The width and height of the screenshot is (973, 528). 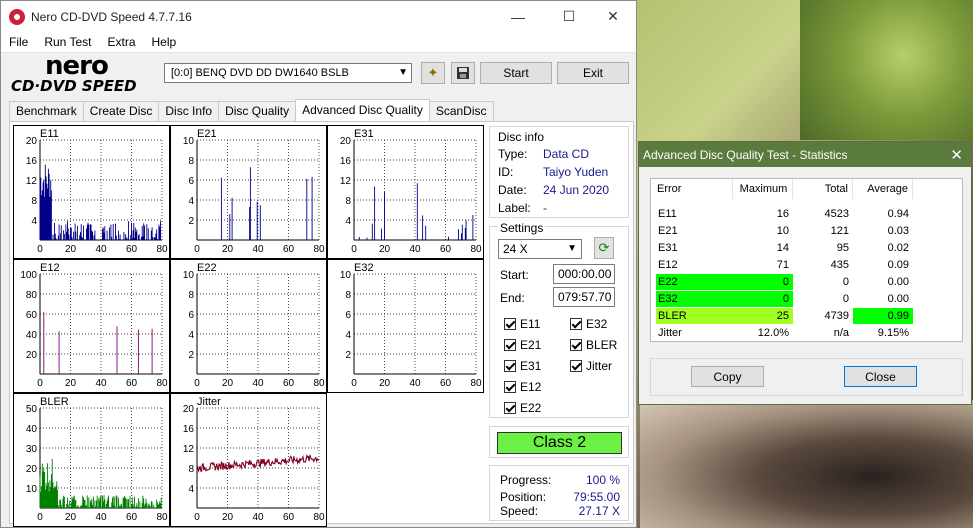 I want to click on stats-cell-e21-3: 0.03, so click(x=898, y=231).